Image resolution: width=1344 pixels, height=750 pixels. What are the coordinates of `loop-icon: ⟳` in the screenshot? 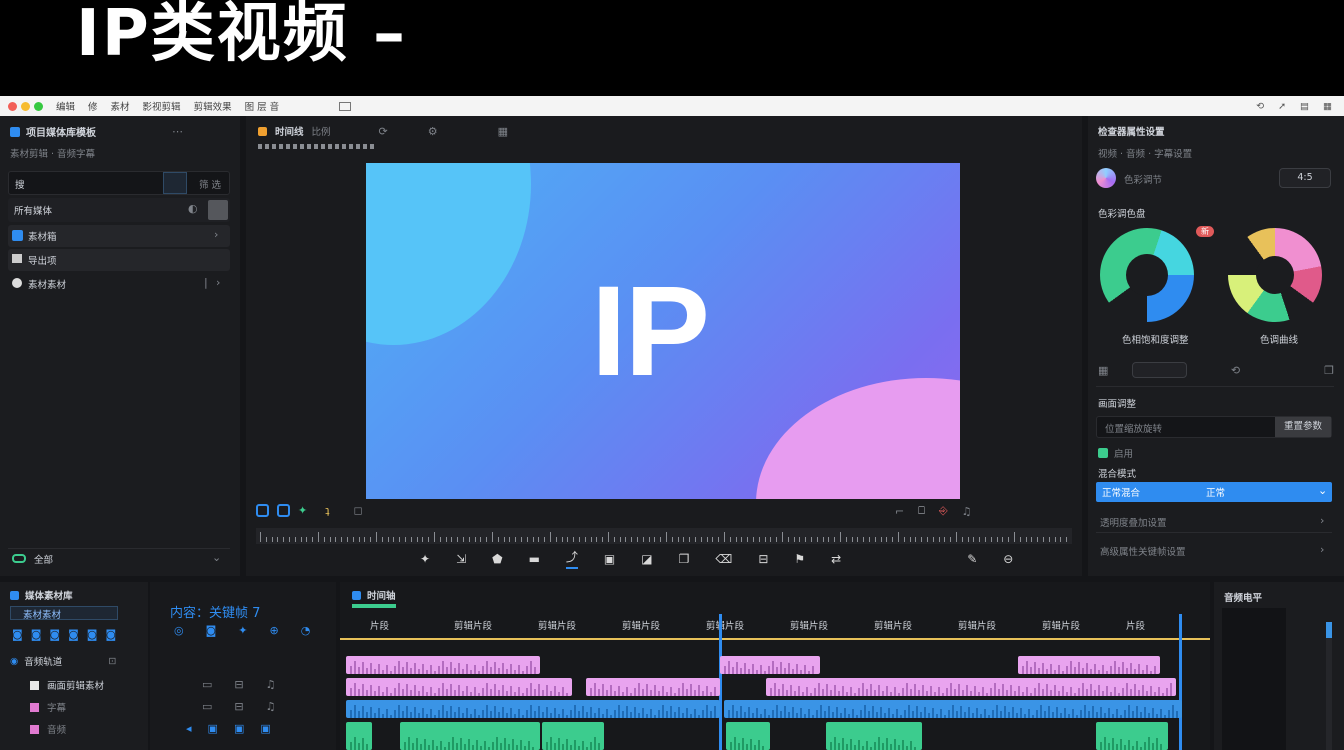 It's located at (383, 131).